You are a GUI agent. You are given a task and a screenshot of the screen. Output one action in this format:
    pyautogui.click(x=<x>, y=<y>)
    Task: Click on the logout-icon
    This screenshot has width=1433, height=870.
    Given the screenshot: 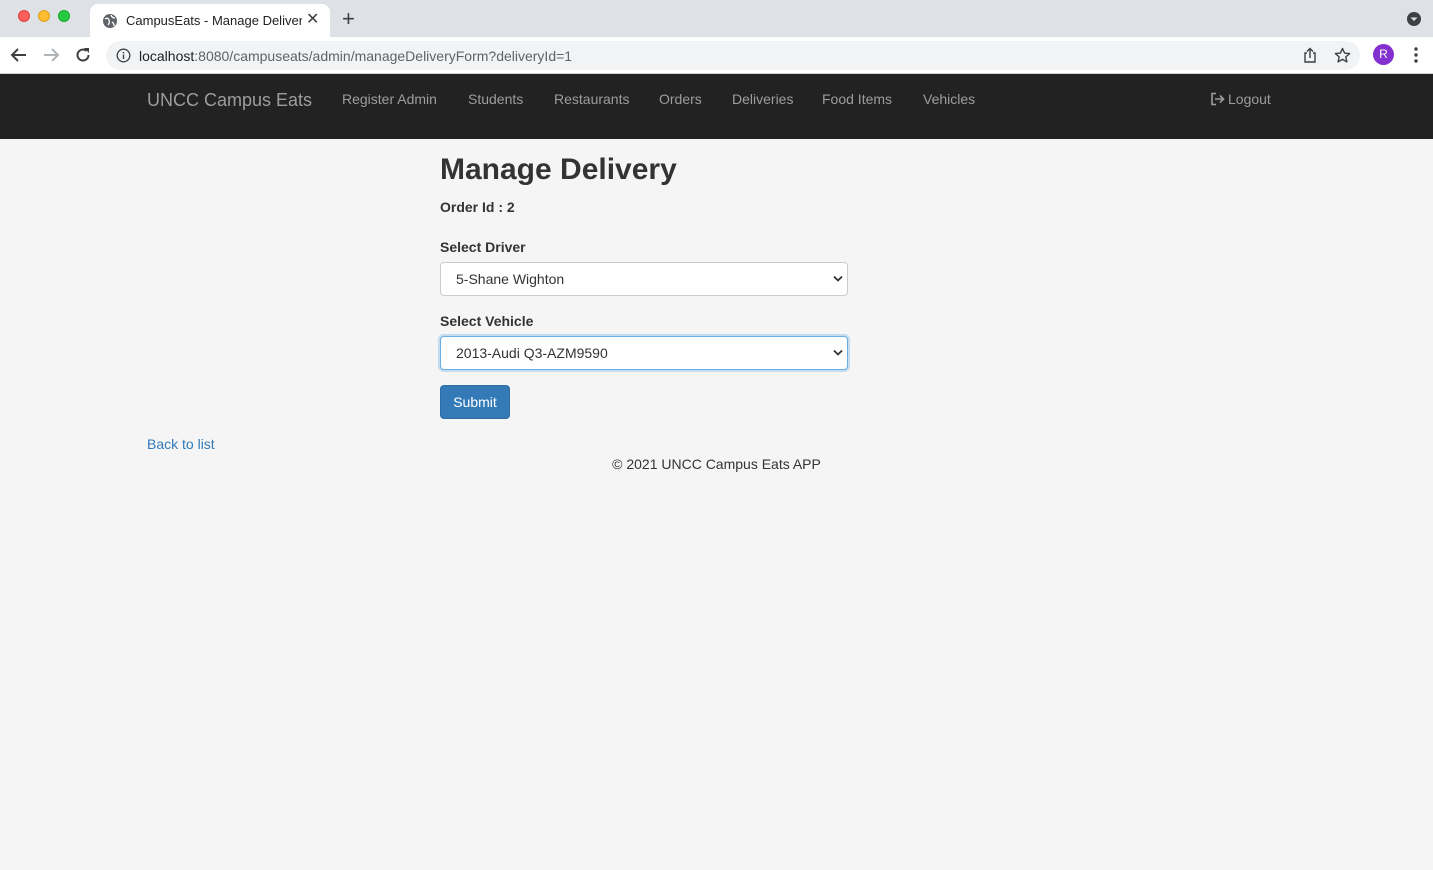 What is the action you would take?
    pyautogui.click(x=1218, y=99)
    